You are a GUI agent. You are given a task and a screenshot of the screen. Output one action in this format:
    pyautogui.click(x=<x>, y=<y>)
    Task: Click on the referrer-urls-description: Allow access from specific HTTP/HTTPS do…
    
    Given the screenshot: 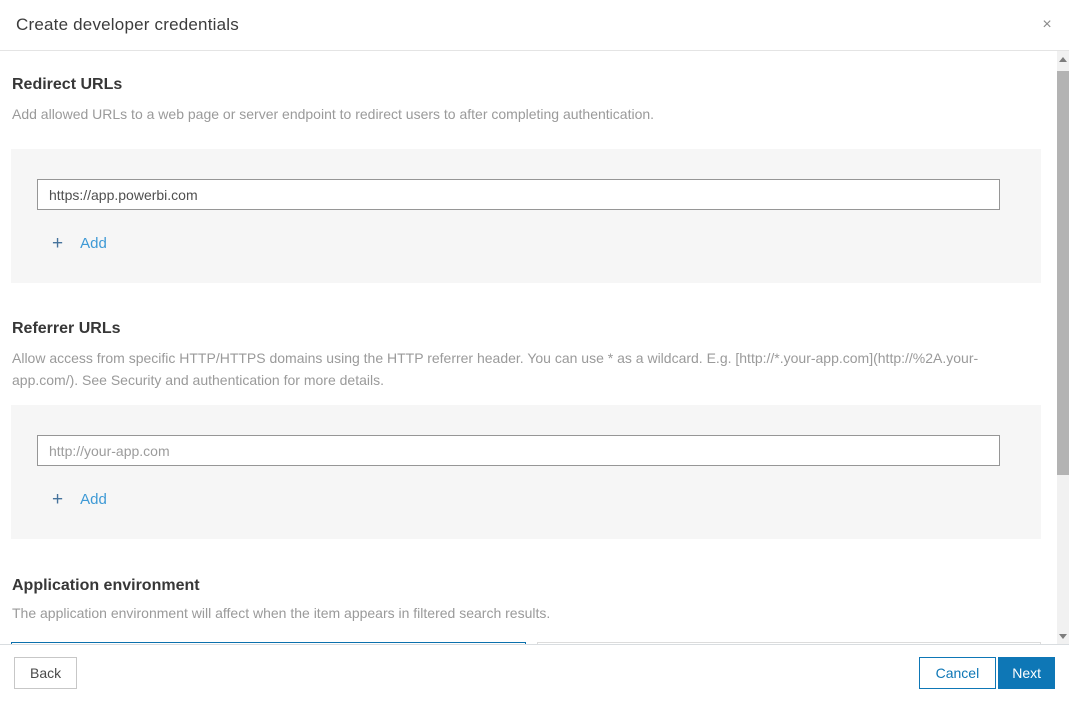 What is the action you would take?
    pyautogui.click(x=495, y=369)
    